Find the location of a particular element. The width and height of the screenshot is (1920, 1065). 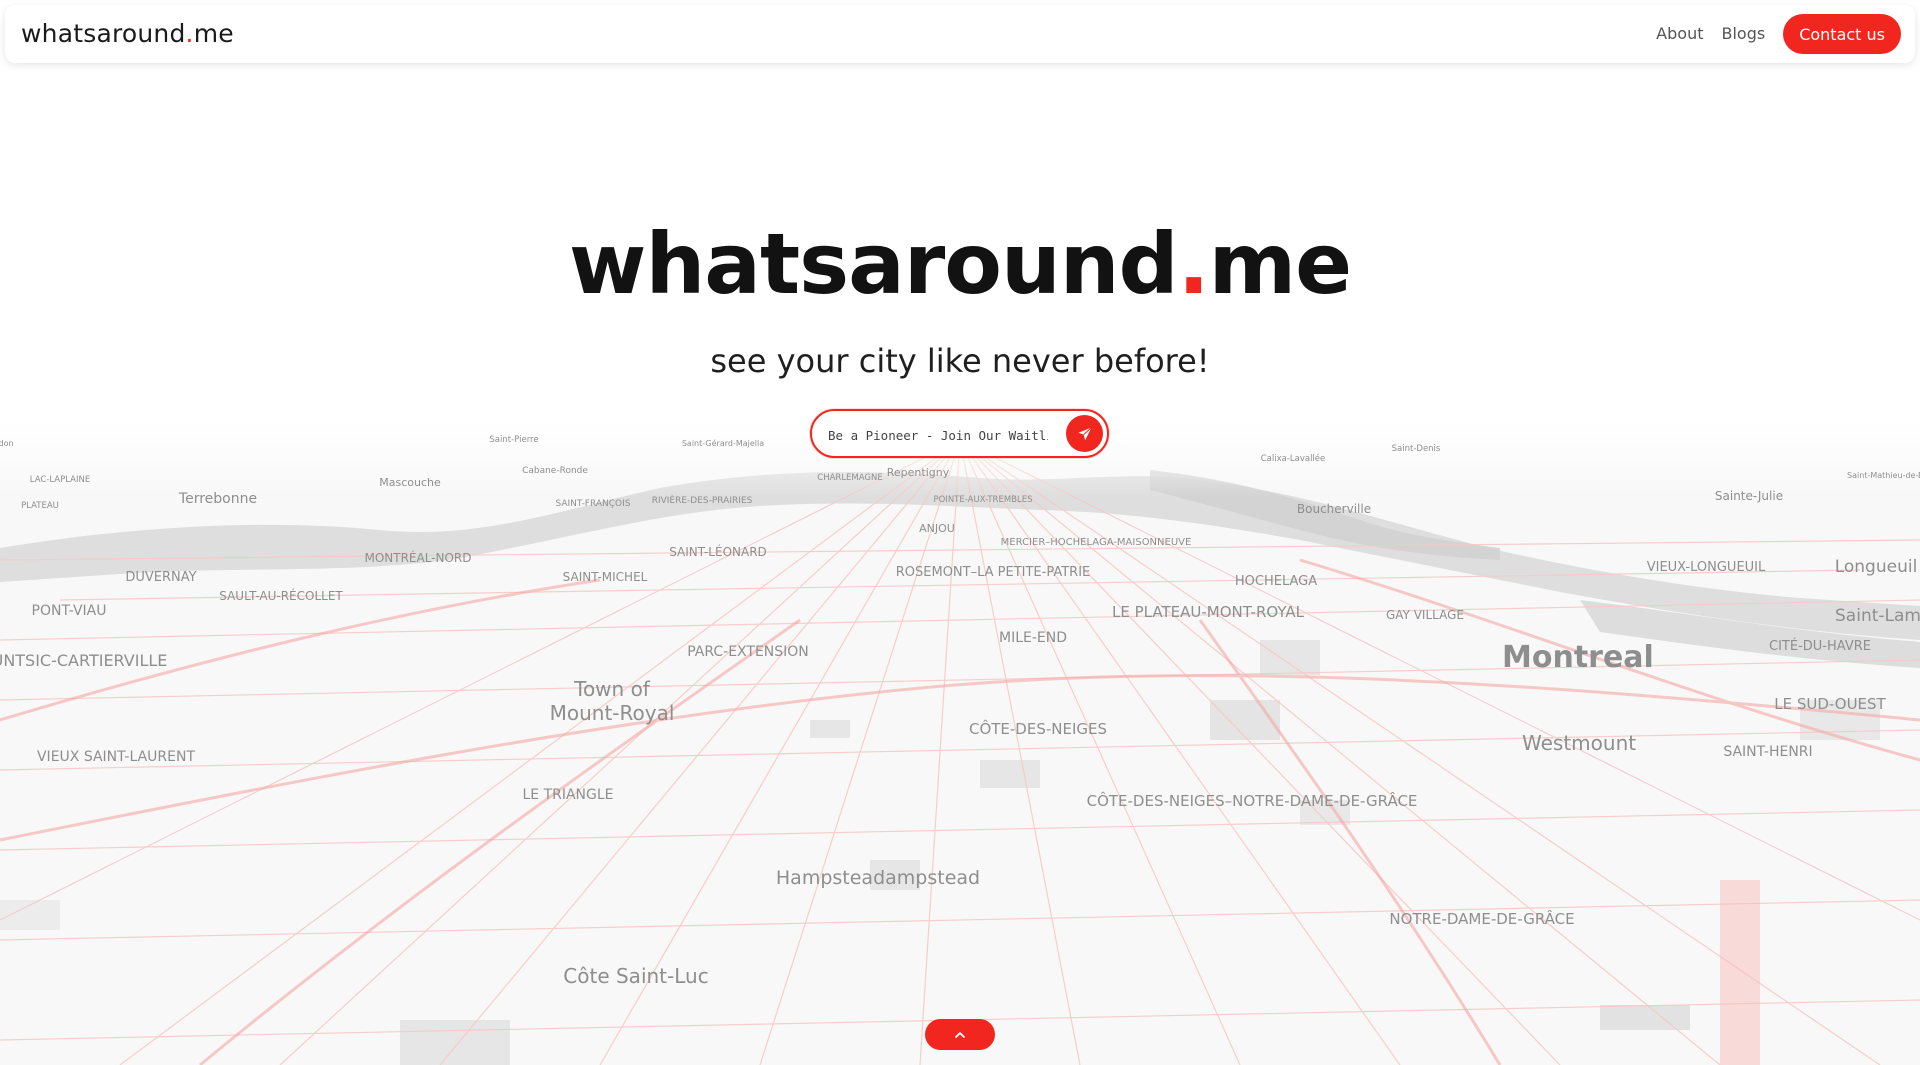

waitlist-form is located at coordinates (959, 433).